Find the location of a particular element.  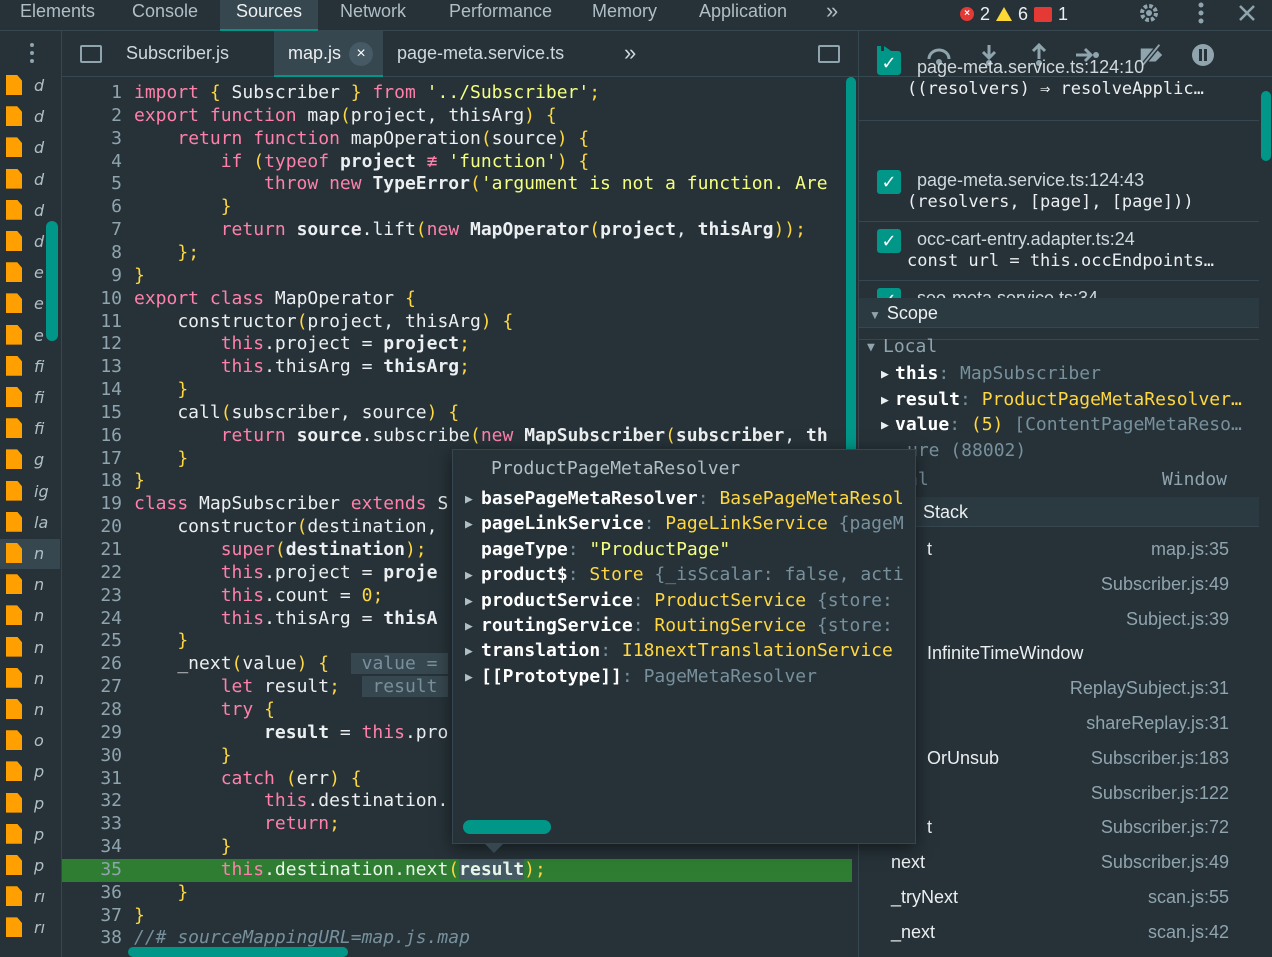

line-number: 31 is located at coordinates (92, 778).